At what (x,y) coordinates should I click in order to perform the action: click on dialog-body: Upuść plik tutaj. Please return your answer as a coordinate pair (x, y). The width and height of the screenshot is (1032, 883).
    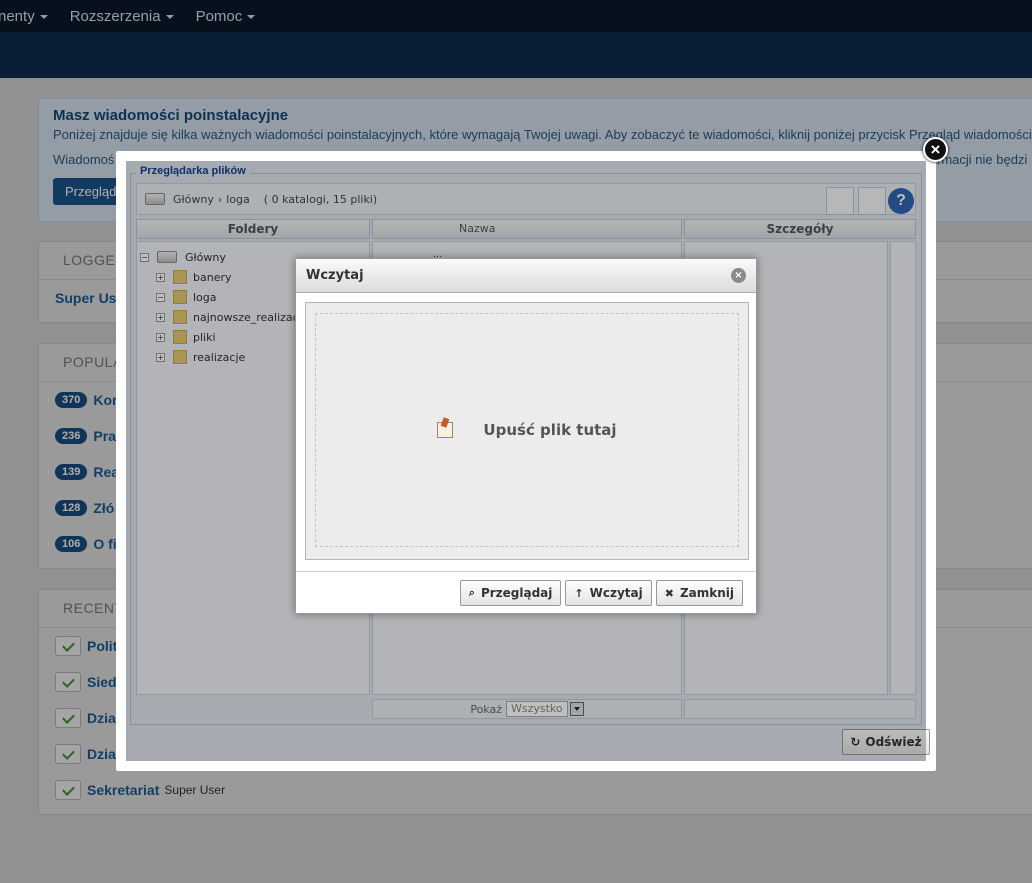
    Looking at the image, I should click on (527, 431).